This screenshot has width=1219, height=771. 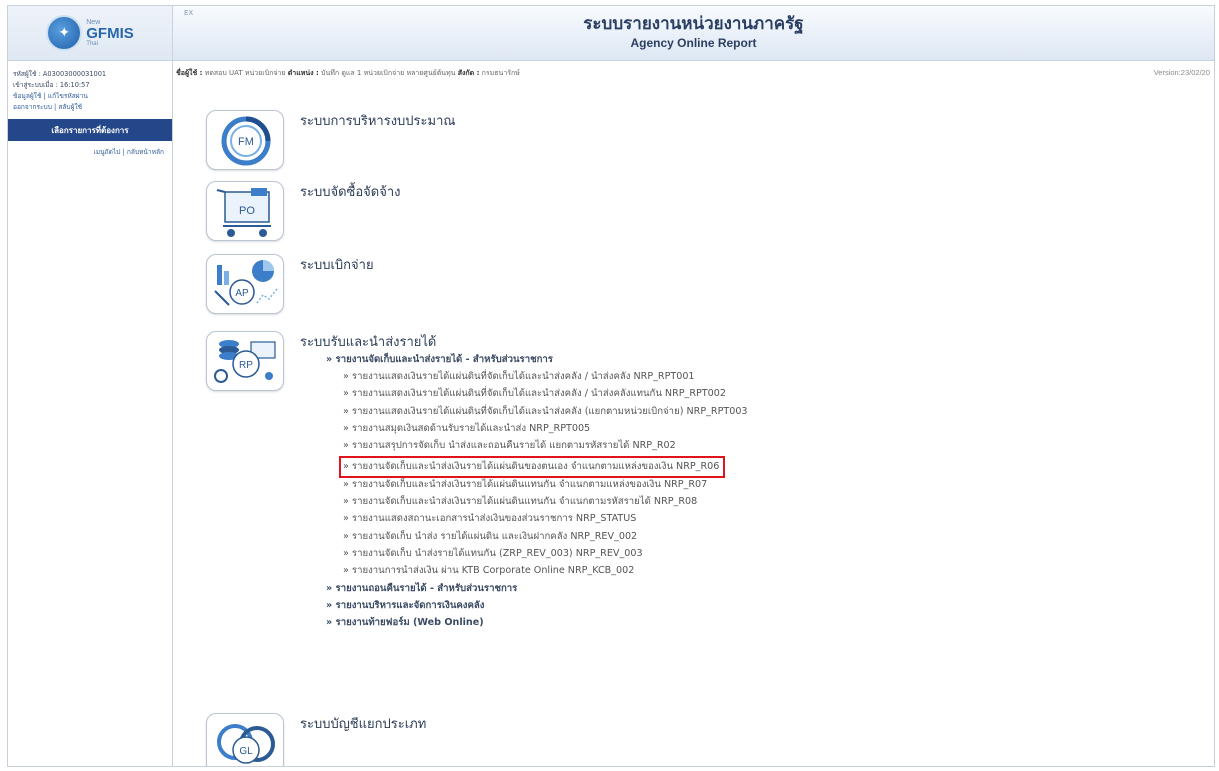 I want to click on ap-module-title: ระบบเบิกจ่าย, so click(x=337, y=264).